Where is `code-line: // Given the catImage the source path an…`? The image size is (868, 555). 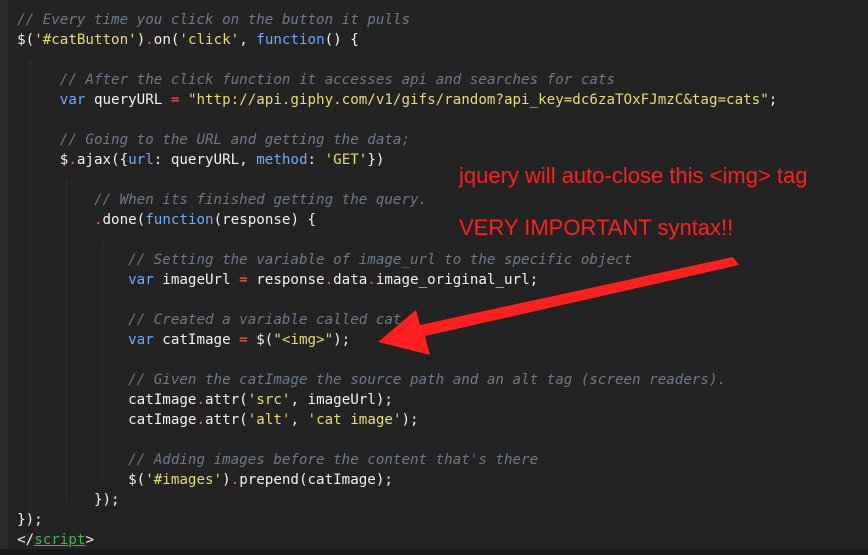
code-line: // Given the catImage the source path an… is located at coordinates (388, 380).